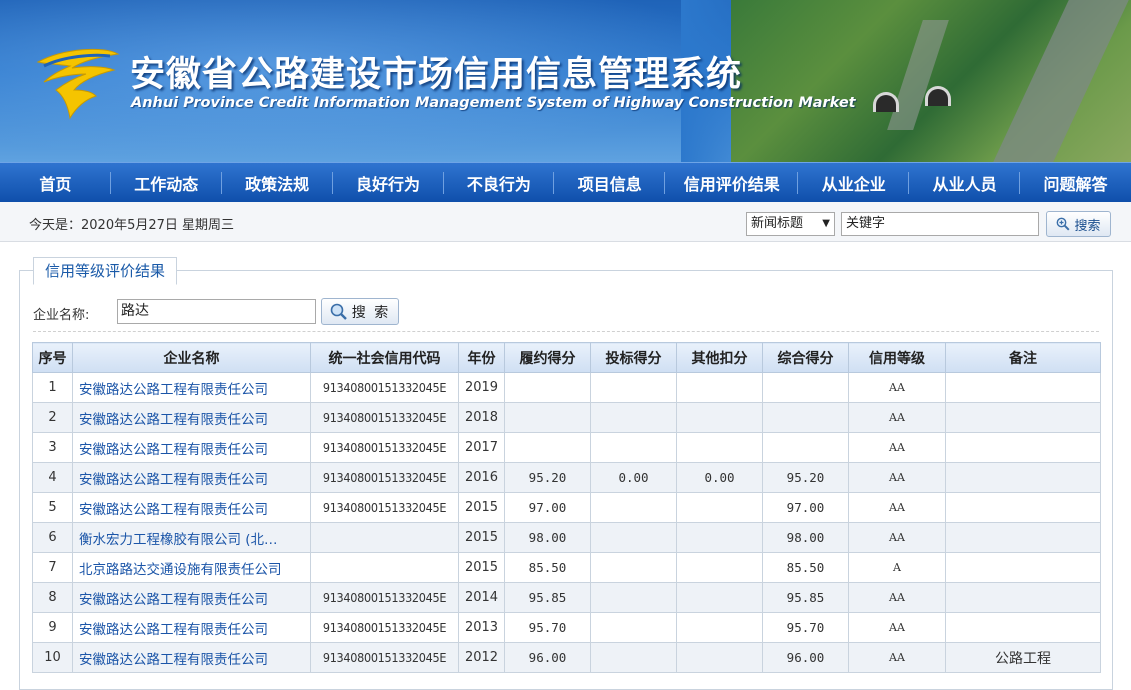  I want to click on nav-item-personnel: 从业人员, so click(964, 182).